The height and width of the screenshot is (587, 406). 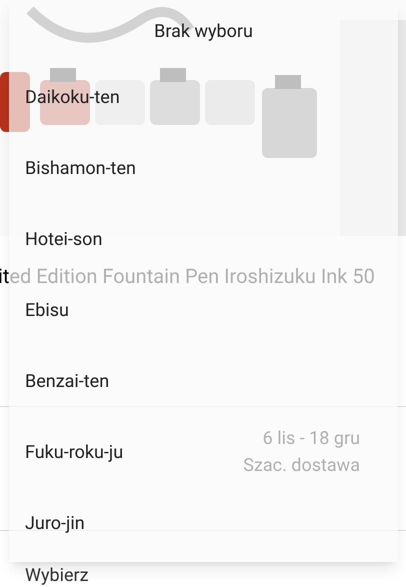 What do you see at coordinates (311, 439) in the screenshot?
I see `delivery-date: 6 lis - 18 gru` at bounding box center [311, 439].